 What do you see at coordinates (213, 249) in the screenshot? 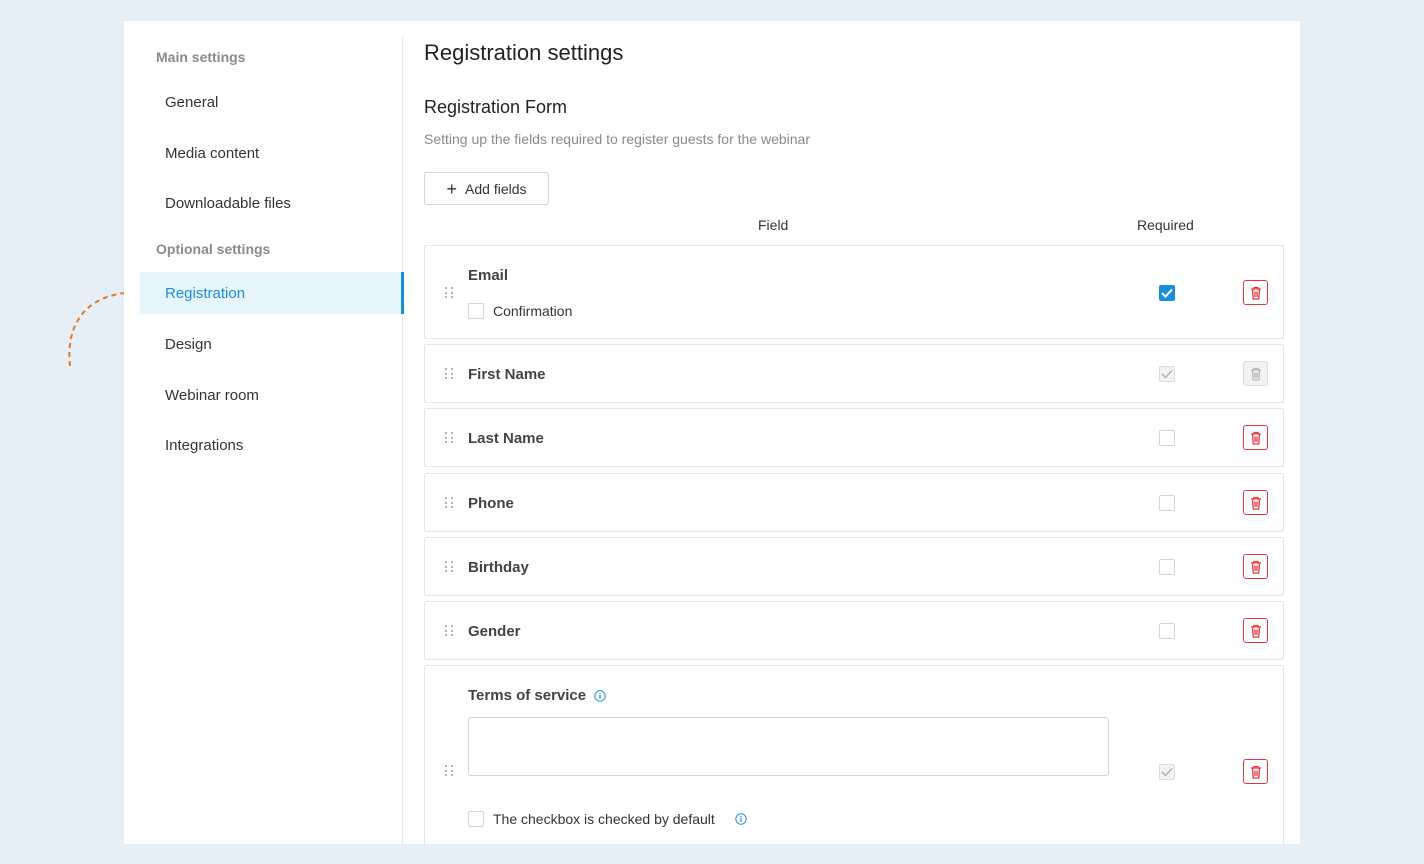
I see `optional-settings-title: Optional settings` at bounding box center [213, 249].